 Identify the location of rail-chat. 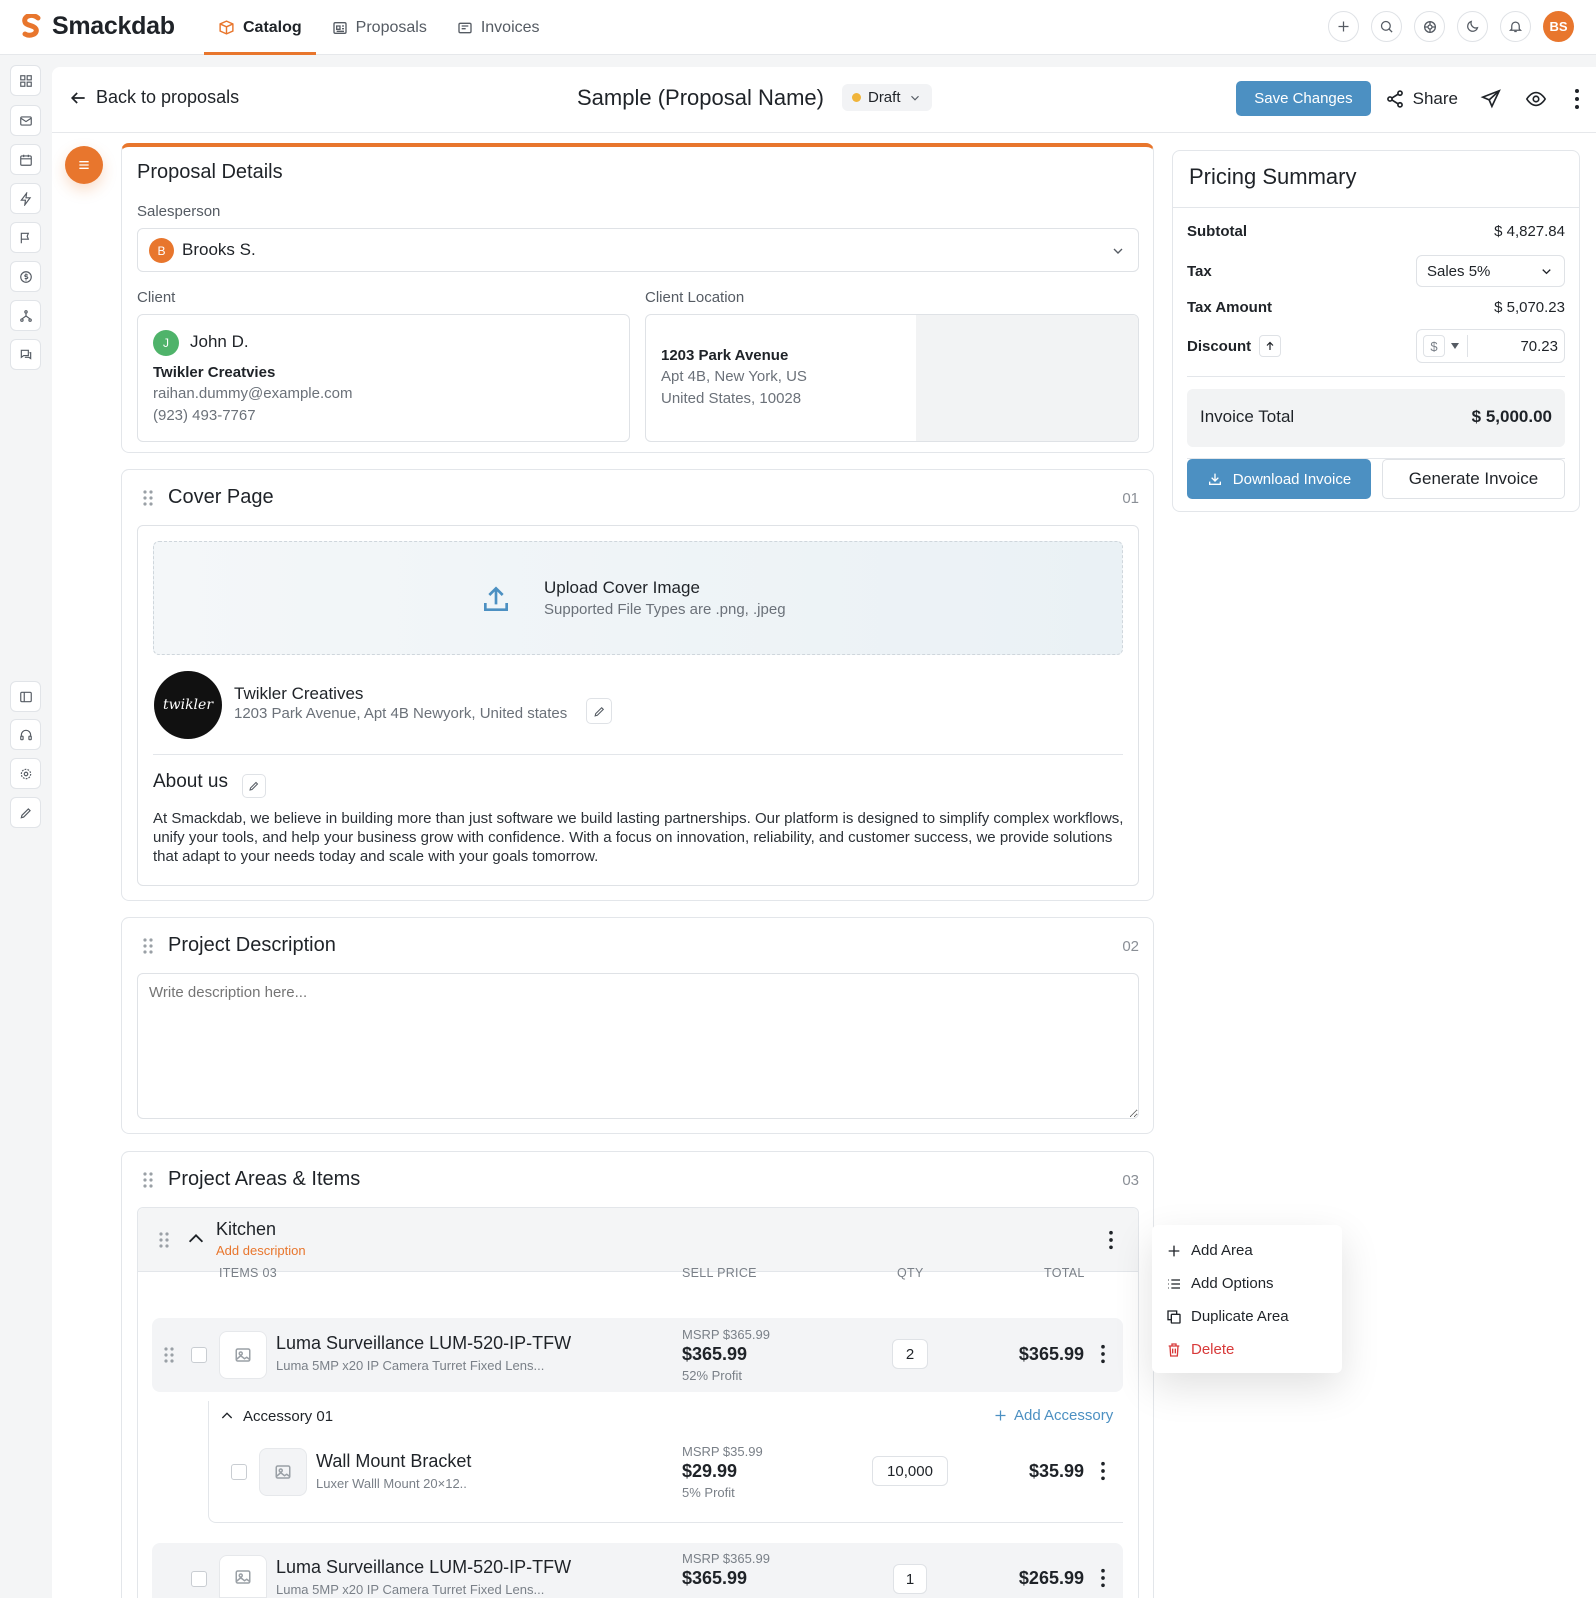
(25, 354).